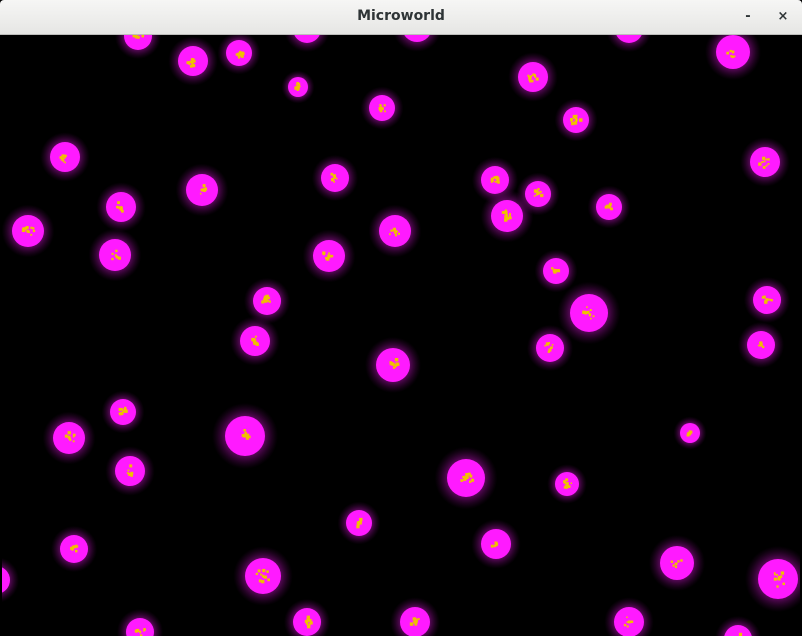 The height and width of the screenshot is (636, 802). I want to click on title-bar: Microworld - ×, so click(401, 17).